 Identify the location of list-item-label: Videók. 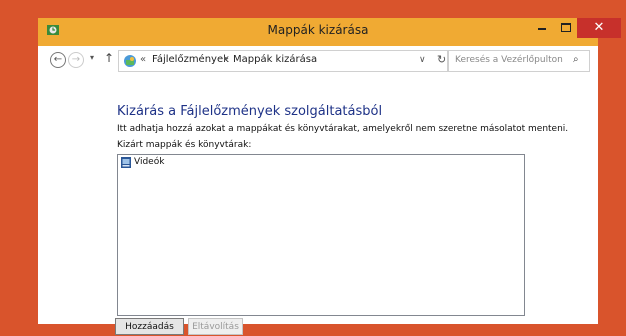
(149, 162).